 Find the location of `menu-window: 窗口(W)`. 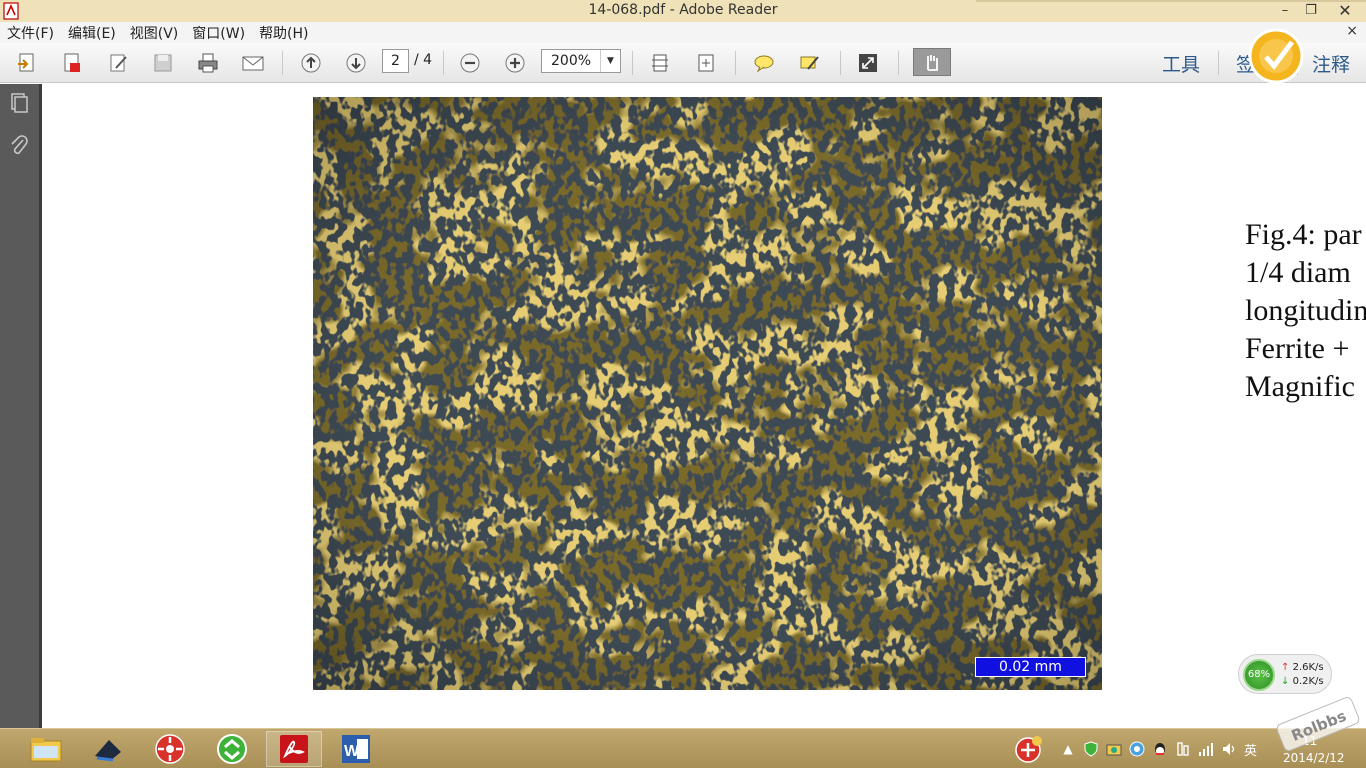

menu-window: 窗口(W) is located at coordinates (218, 33).